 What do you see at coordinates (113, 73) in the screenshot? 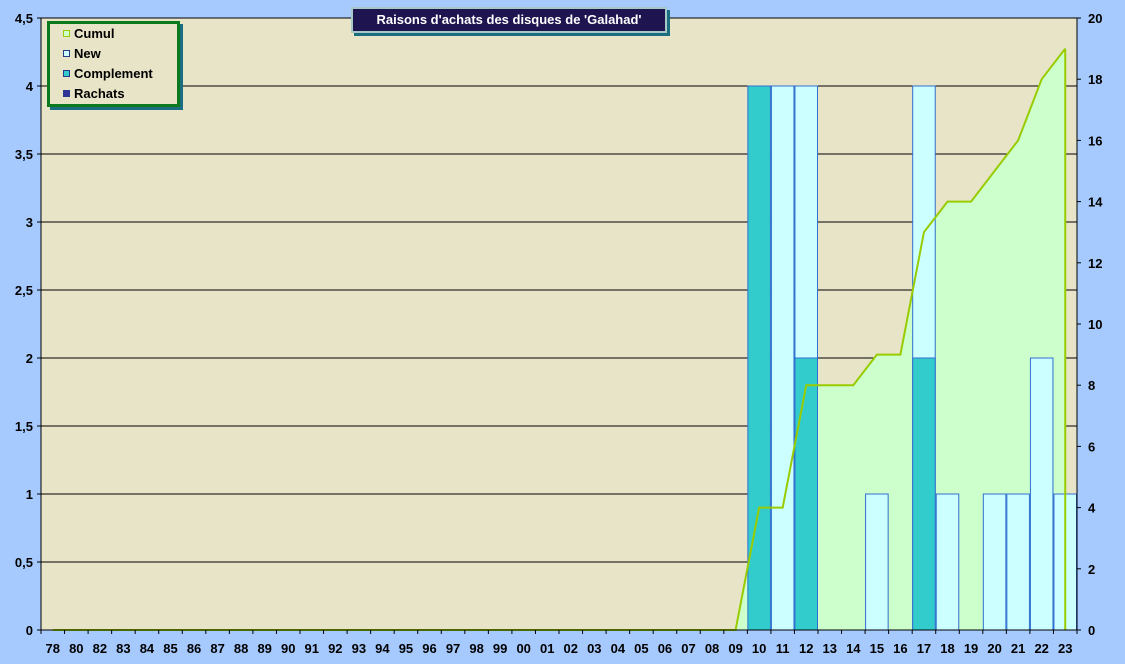
I see `legend-label-complement: Complement` at bounding box center [113, 73].